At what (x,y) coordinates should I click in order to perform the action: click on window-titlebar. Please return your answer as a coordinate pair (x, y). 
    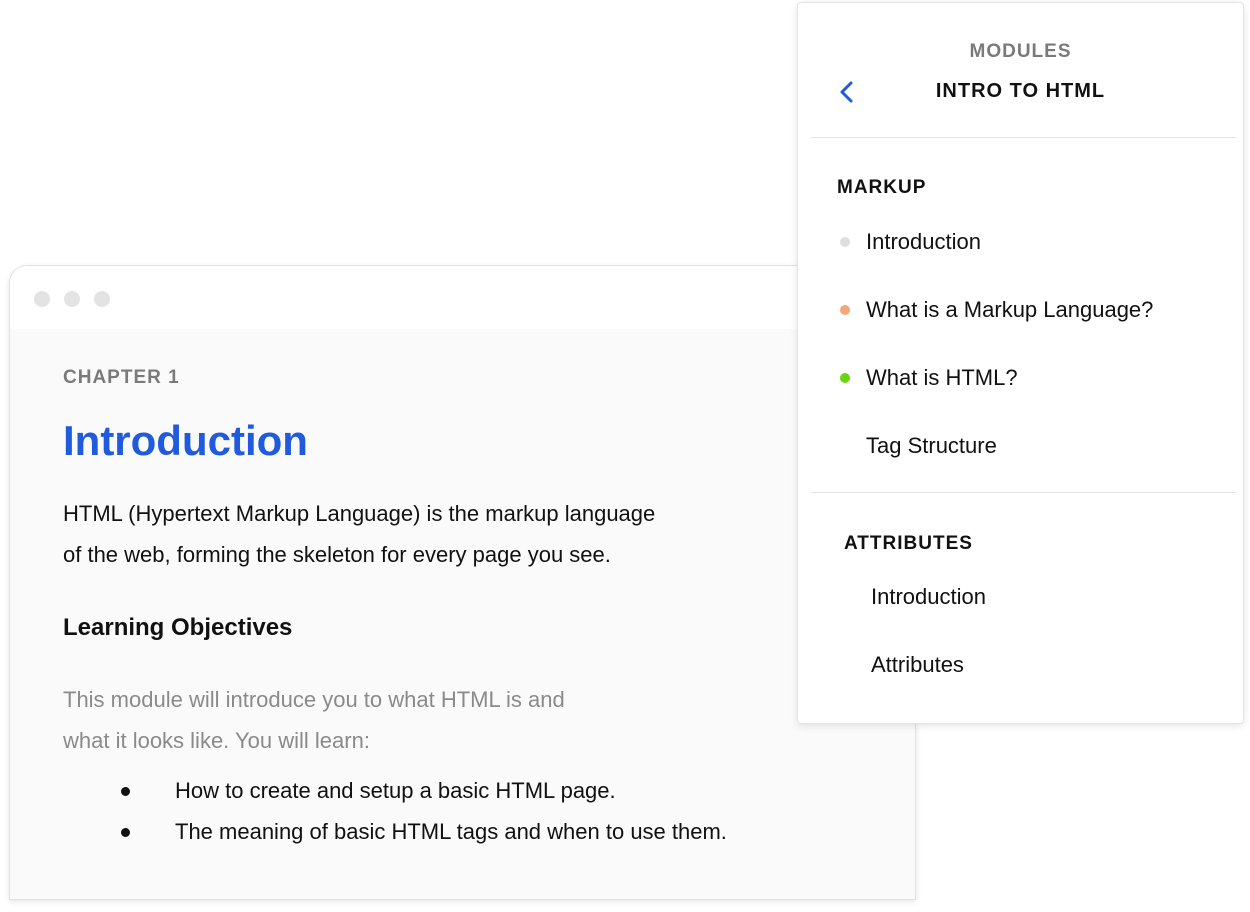
    Looking at the image, I should click on (462, 297).